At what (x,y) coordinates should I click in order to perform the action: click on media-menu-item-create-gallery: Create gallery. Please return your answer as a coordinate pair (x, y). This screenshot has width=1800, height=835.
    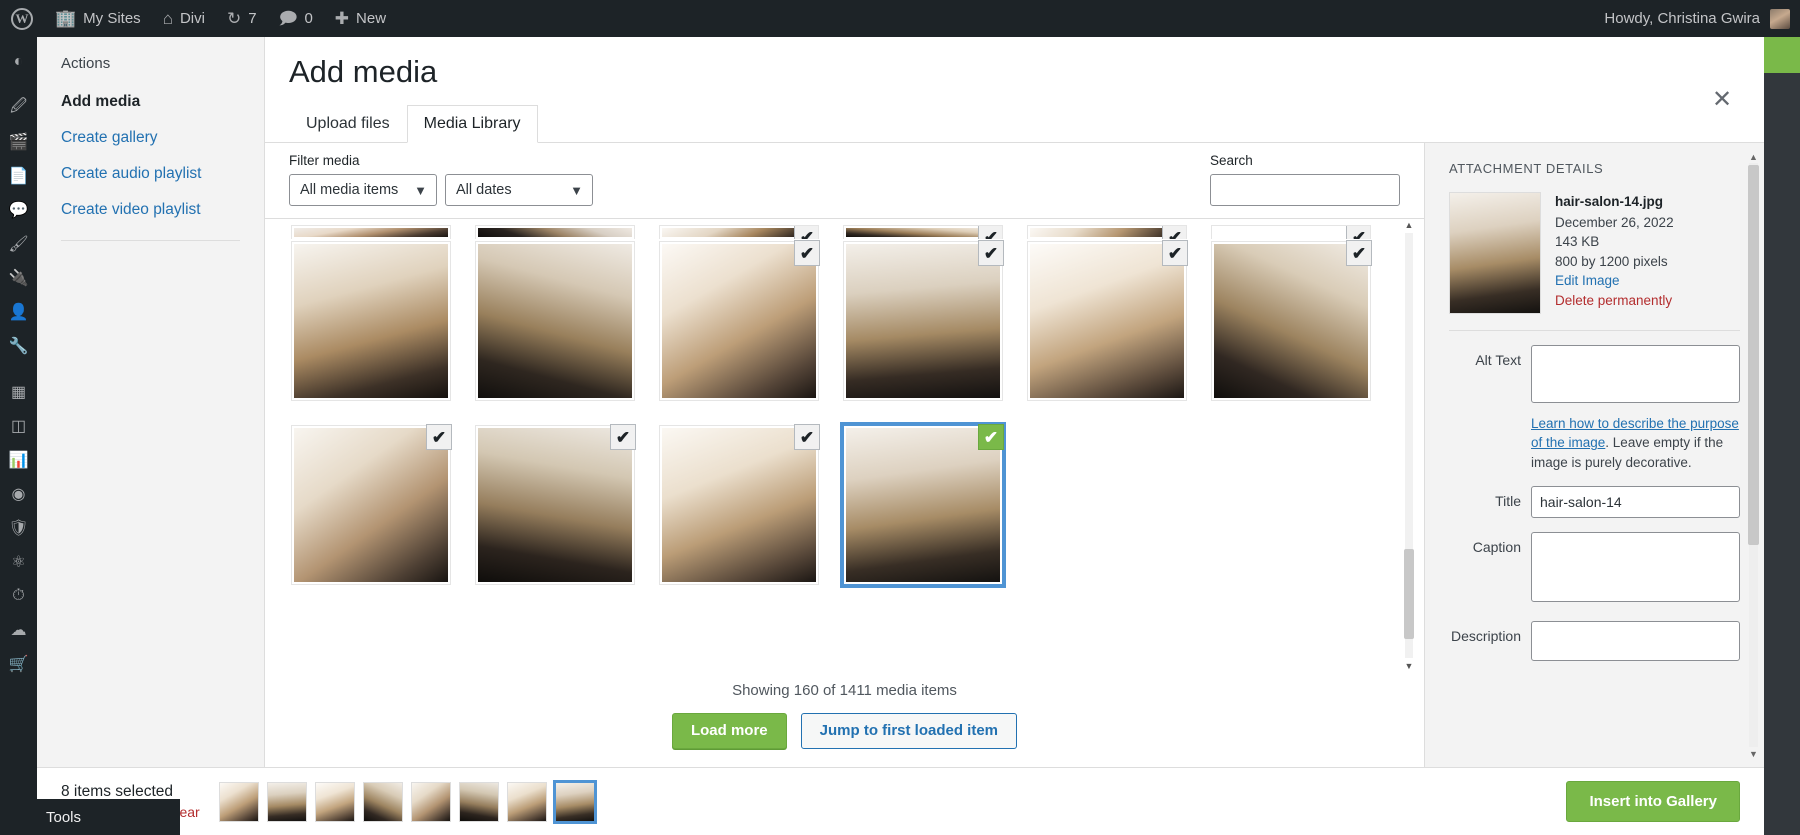
    Looking at the image, I should click on (150, 138).